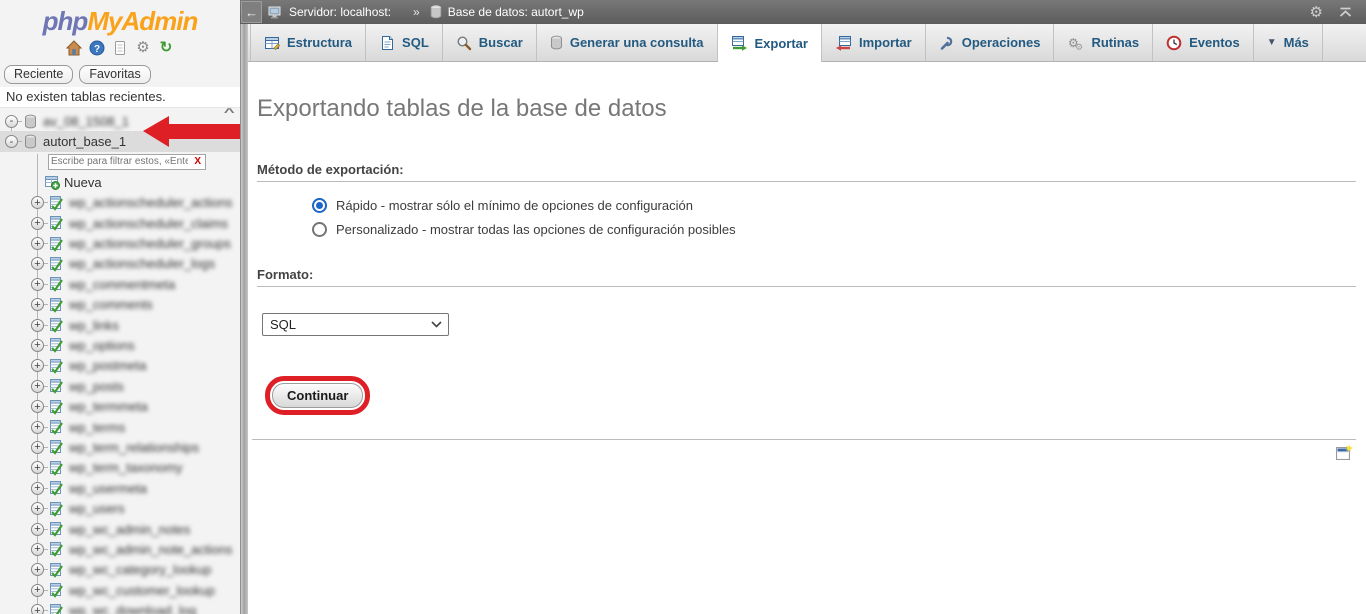 Image resolution: width=1366 pixels, height=614 pixels. Describe the element at coordinates (769, 43) in the screenshot. I see `tab-exportar: Exportar` at that location.